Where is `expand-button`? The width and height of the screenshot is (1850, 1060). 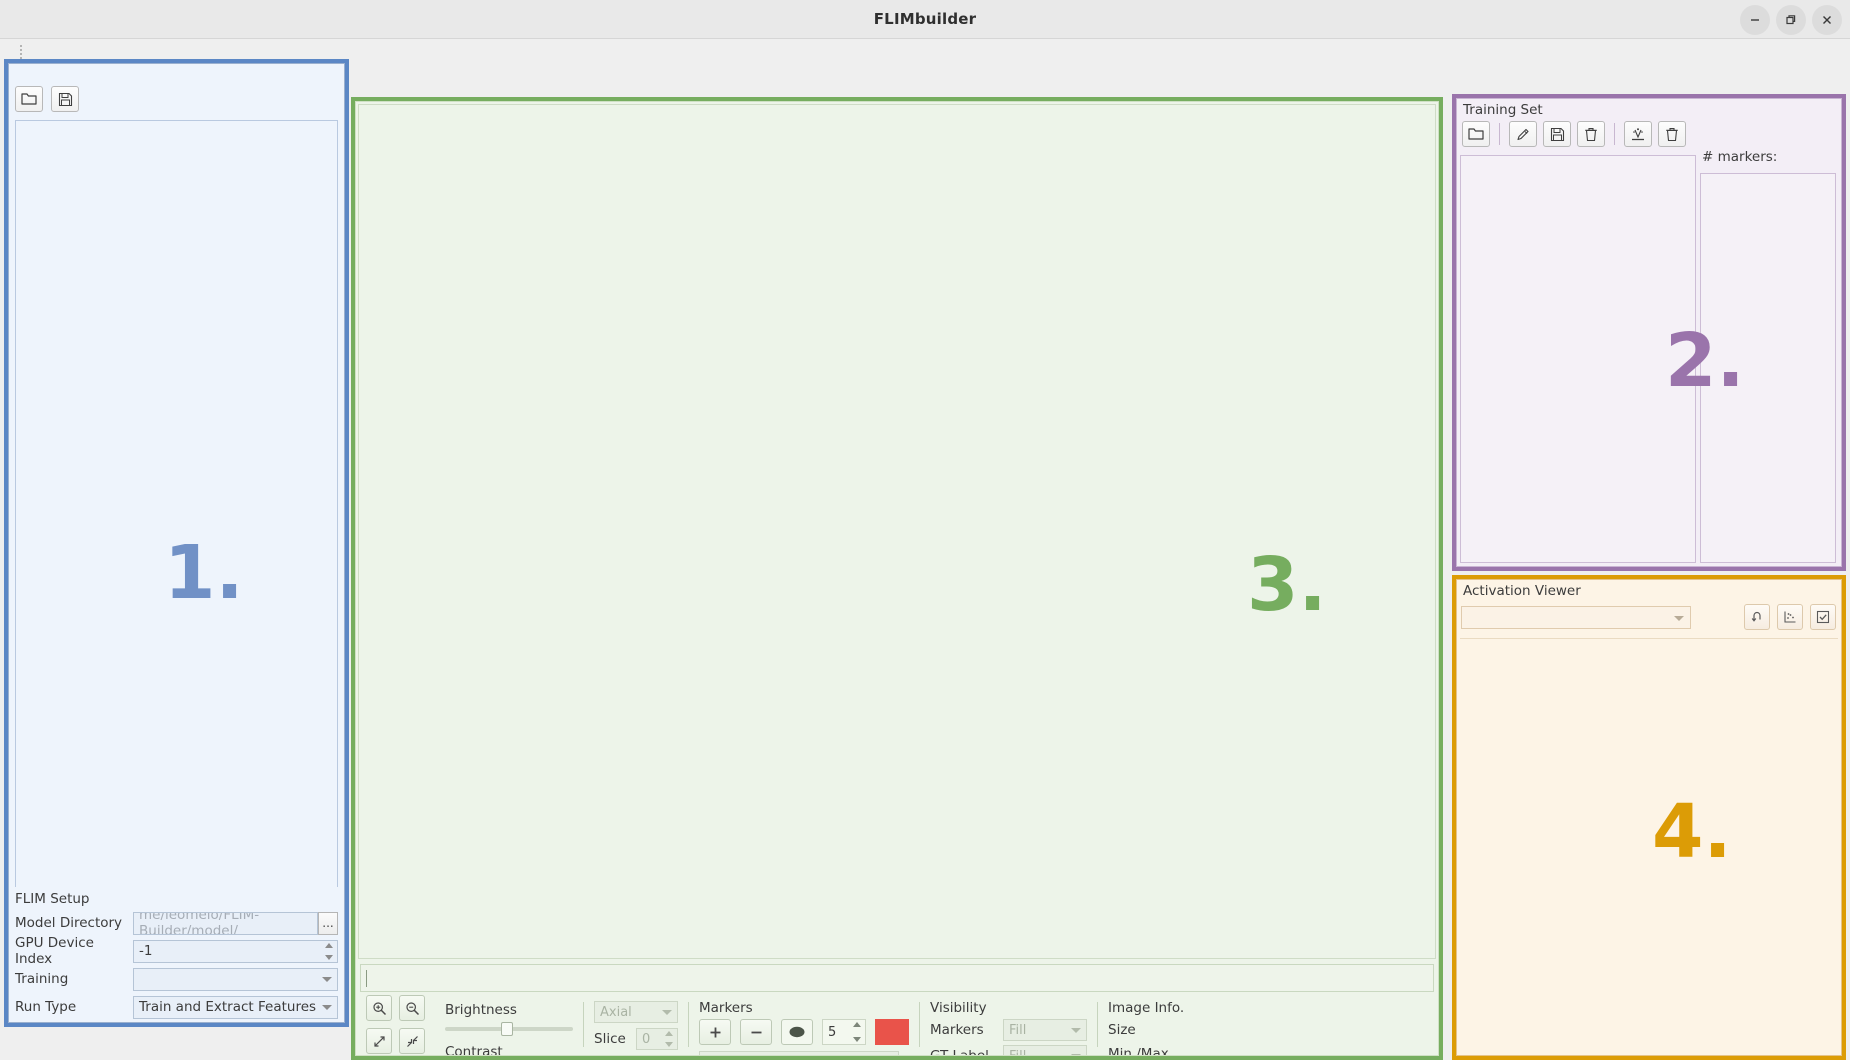 expand-button is located at coordinates (379, 1041).